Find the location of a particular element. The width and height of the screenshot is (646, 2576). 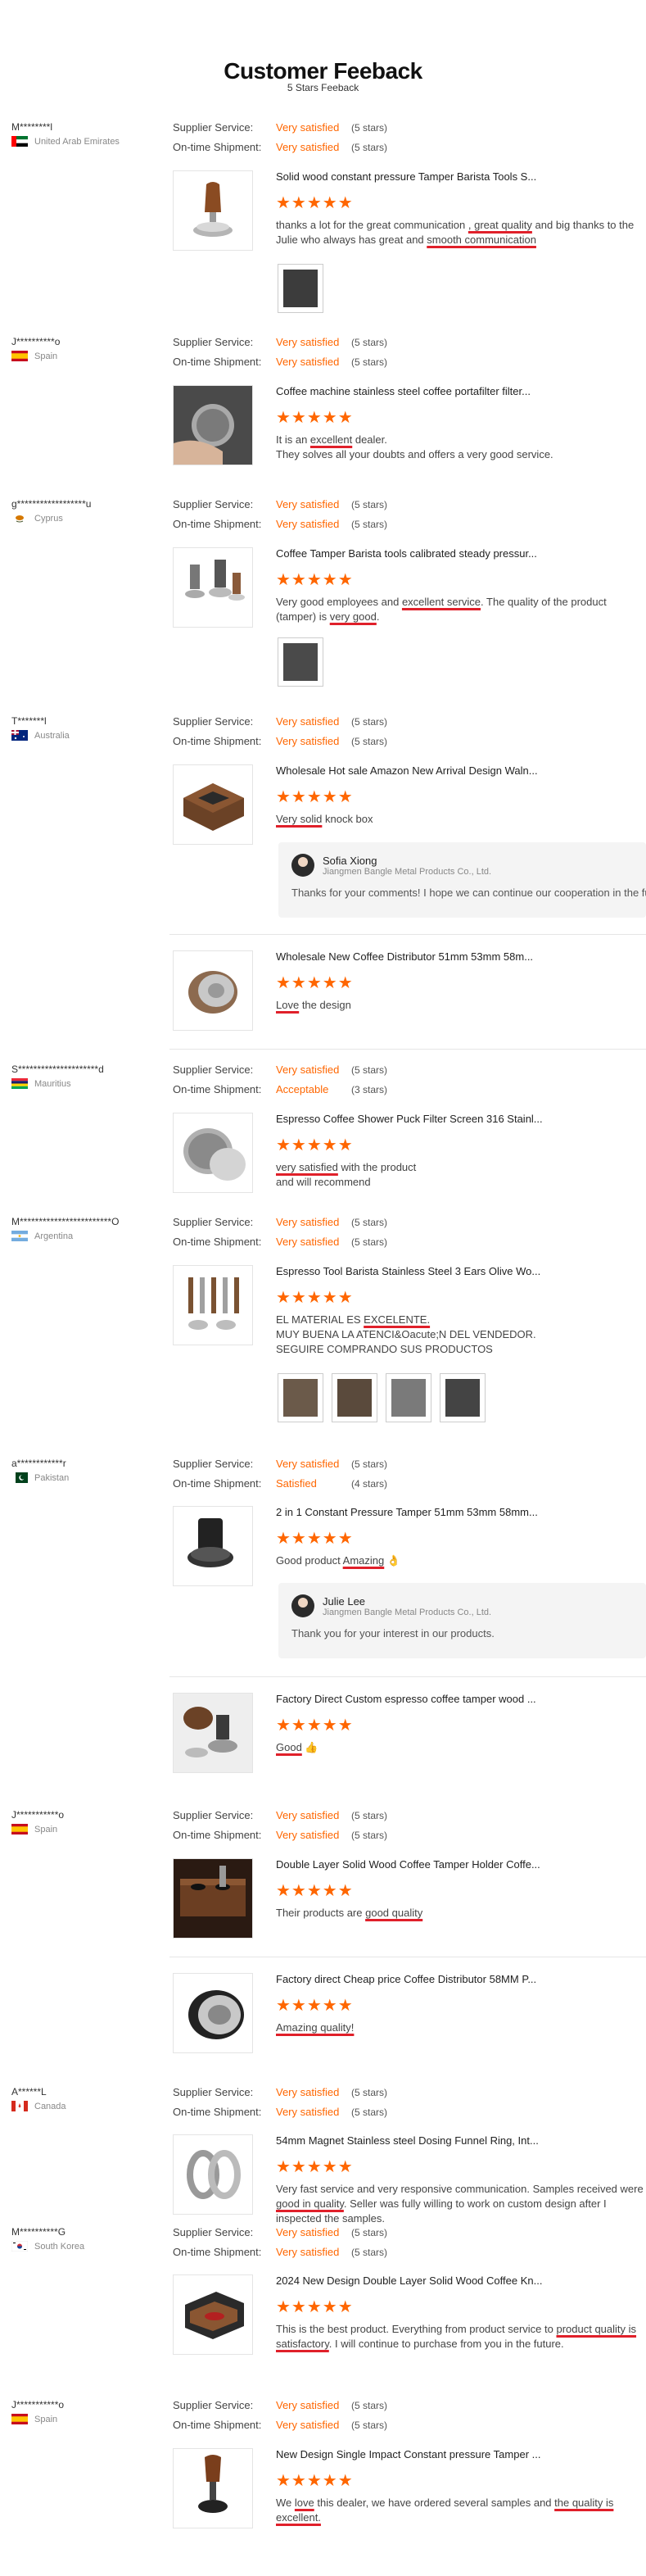

country-name: Cyprus is located at coordinates (48, 518).